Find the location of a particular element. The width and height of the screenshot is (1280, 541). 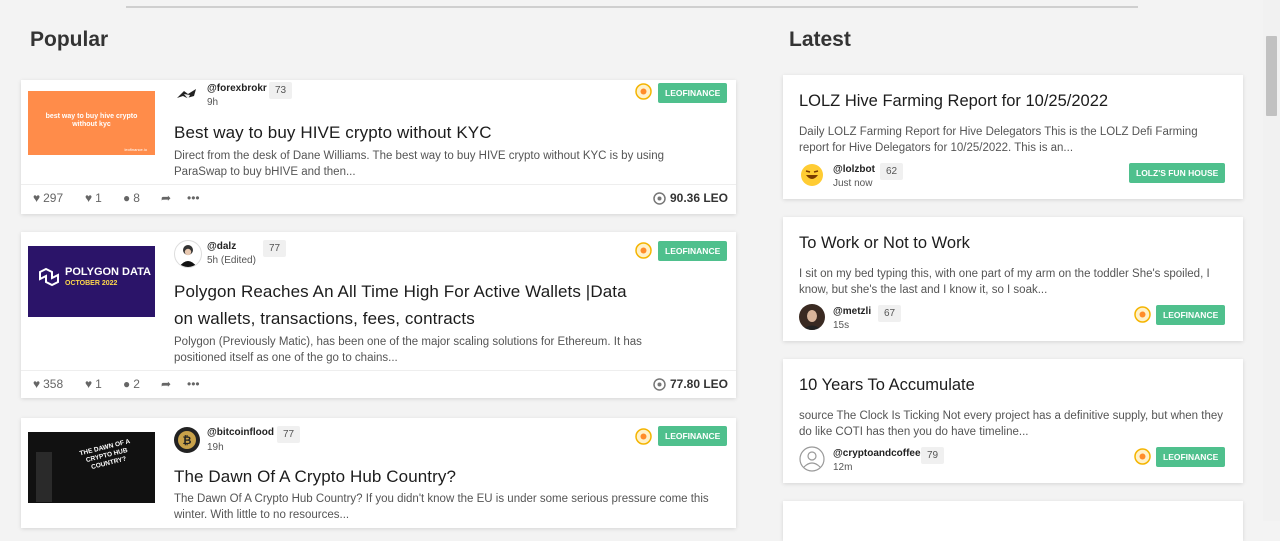

door-image is located at coordinates (44, 477).